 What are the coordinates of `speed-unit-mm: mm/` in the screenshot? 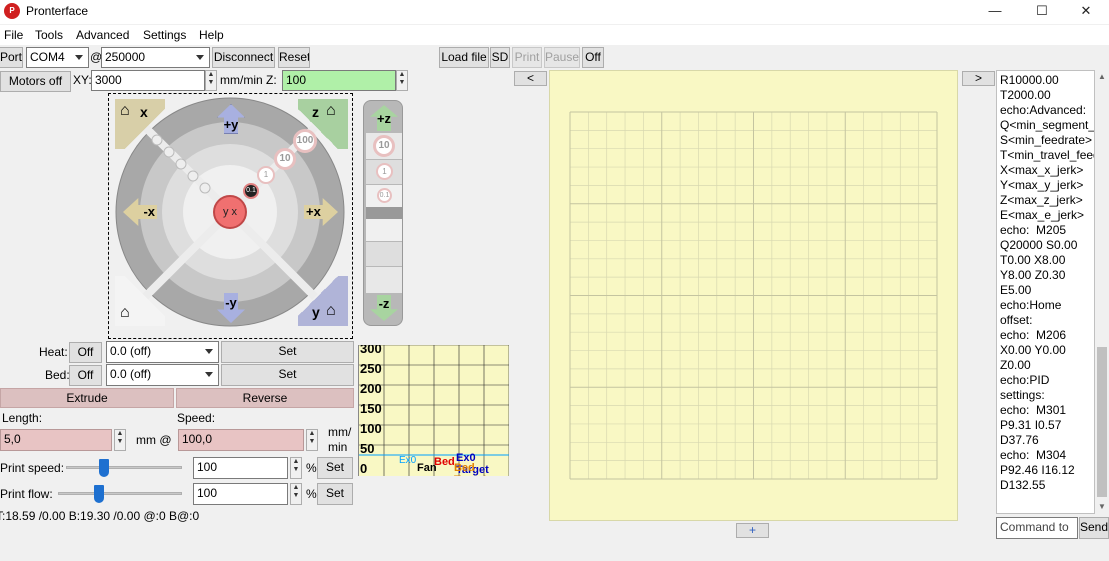 It's located at (340, 432).